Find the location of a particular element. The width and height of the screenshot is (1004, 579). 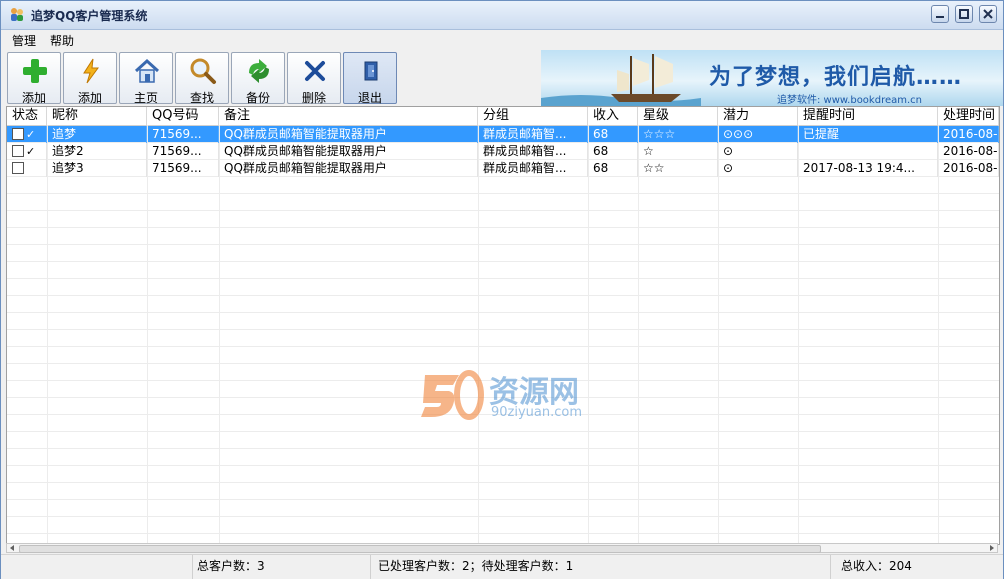

row-stars: ☆☆☆ is located at coordinates (678, 134).